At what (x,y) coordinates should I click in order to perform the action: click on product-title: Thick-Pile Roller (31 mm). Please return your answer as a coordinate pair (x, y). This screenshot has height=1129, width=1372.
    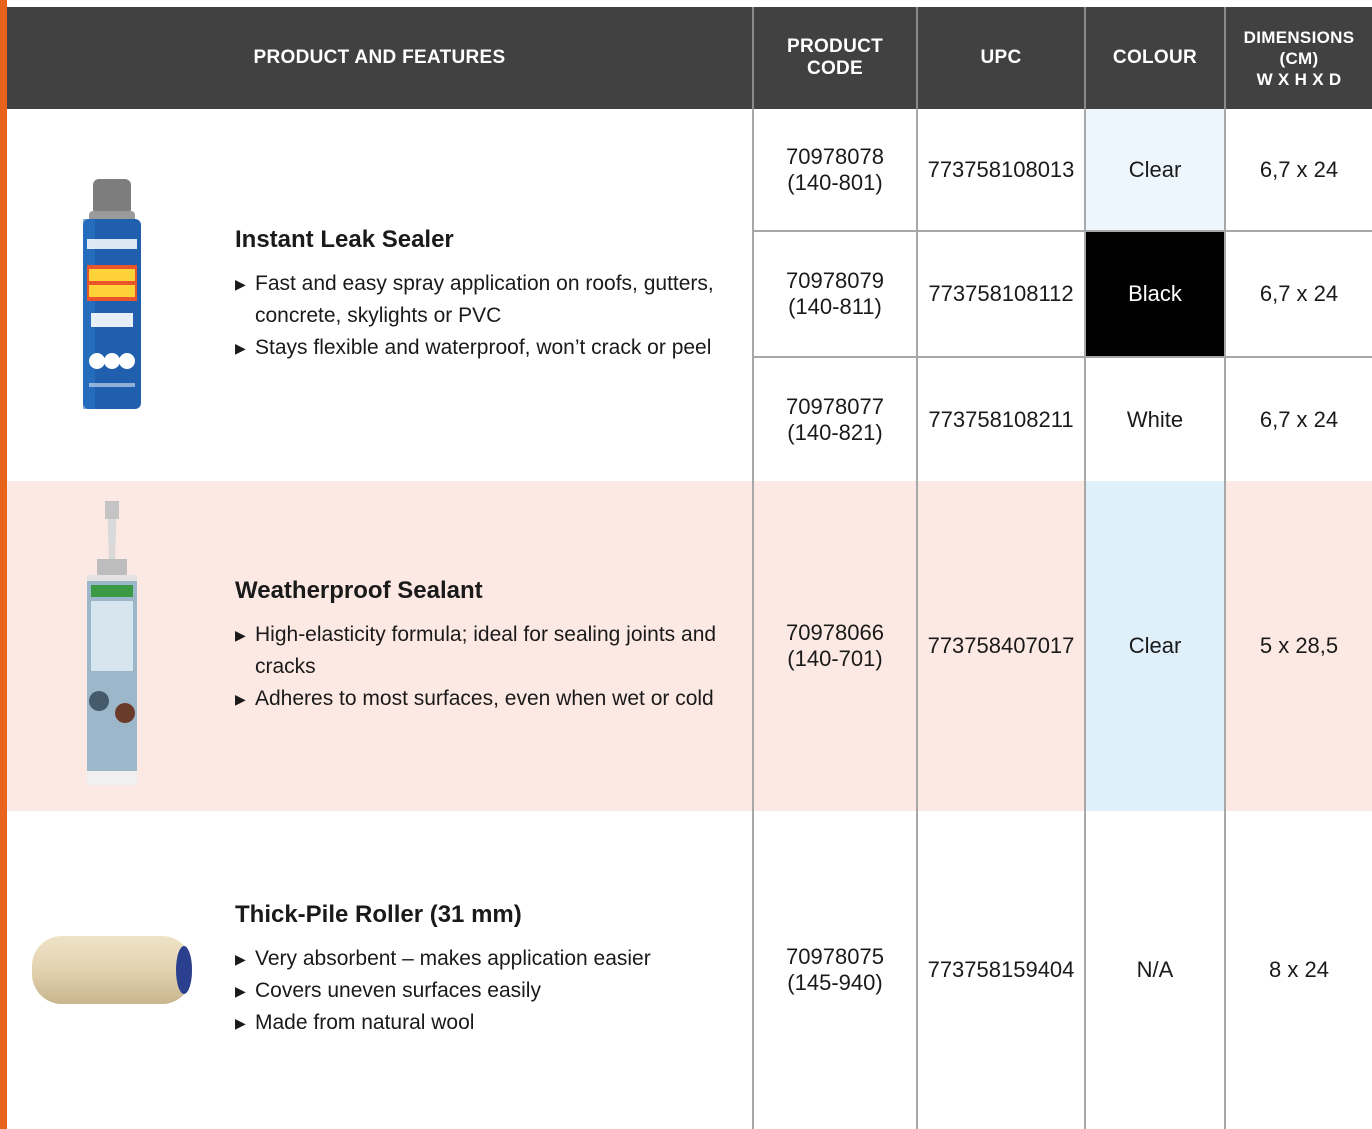
    Looking at the image, I should click on (378, 914).